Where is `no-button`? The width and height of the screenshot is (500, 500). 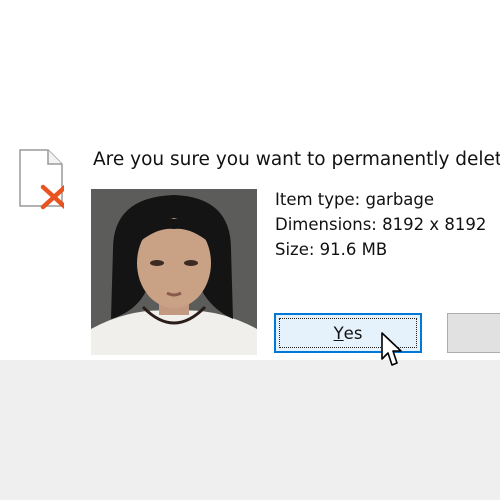
no-button is located at coordinates (473, 333).